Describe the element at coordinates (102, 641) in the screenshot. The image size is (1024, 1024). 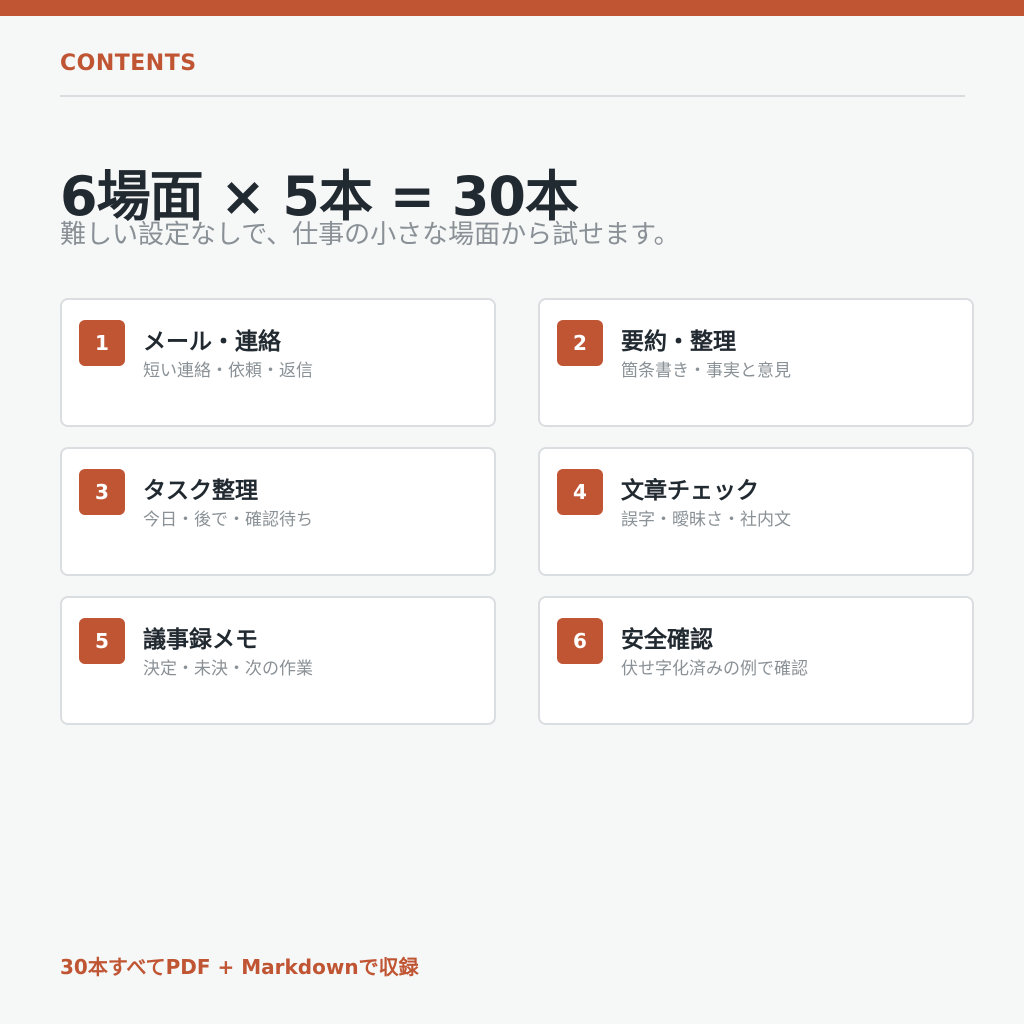
I see `card-number-badge: 5` at that location.